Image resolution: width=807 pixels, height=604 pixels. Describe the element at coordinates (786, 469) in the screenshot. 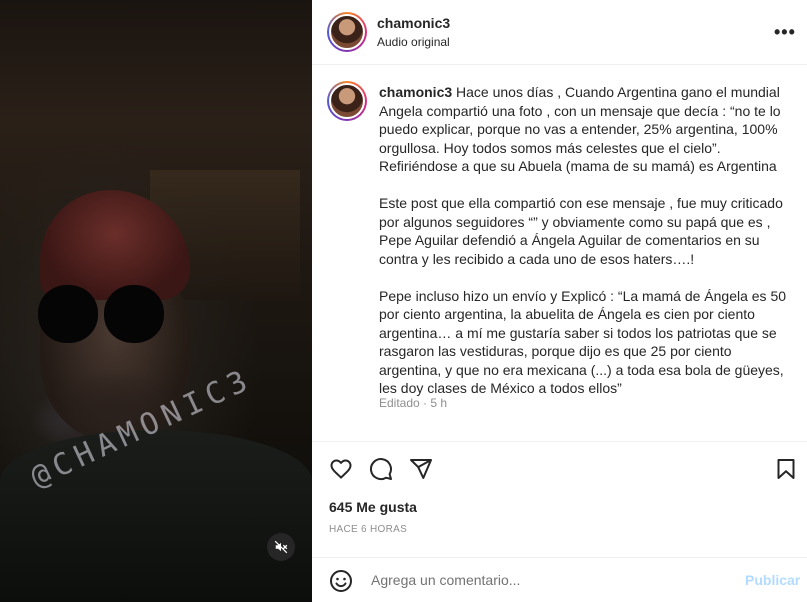

I see `bookmark-icon` at that location.